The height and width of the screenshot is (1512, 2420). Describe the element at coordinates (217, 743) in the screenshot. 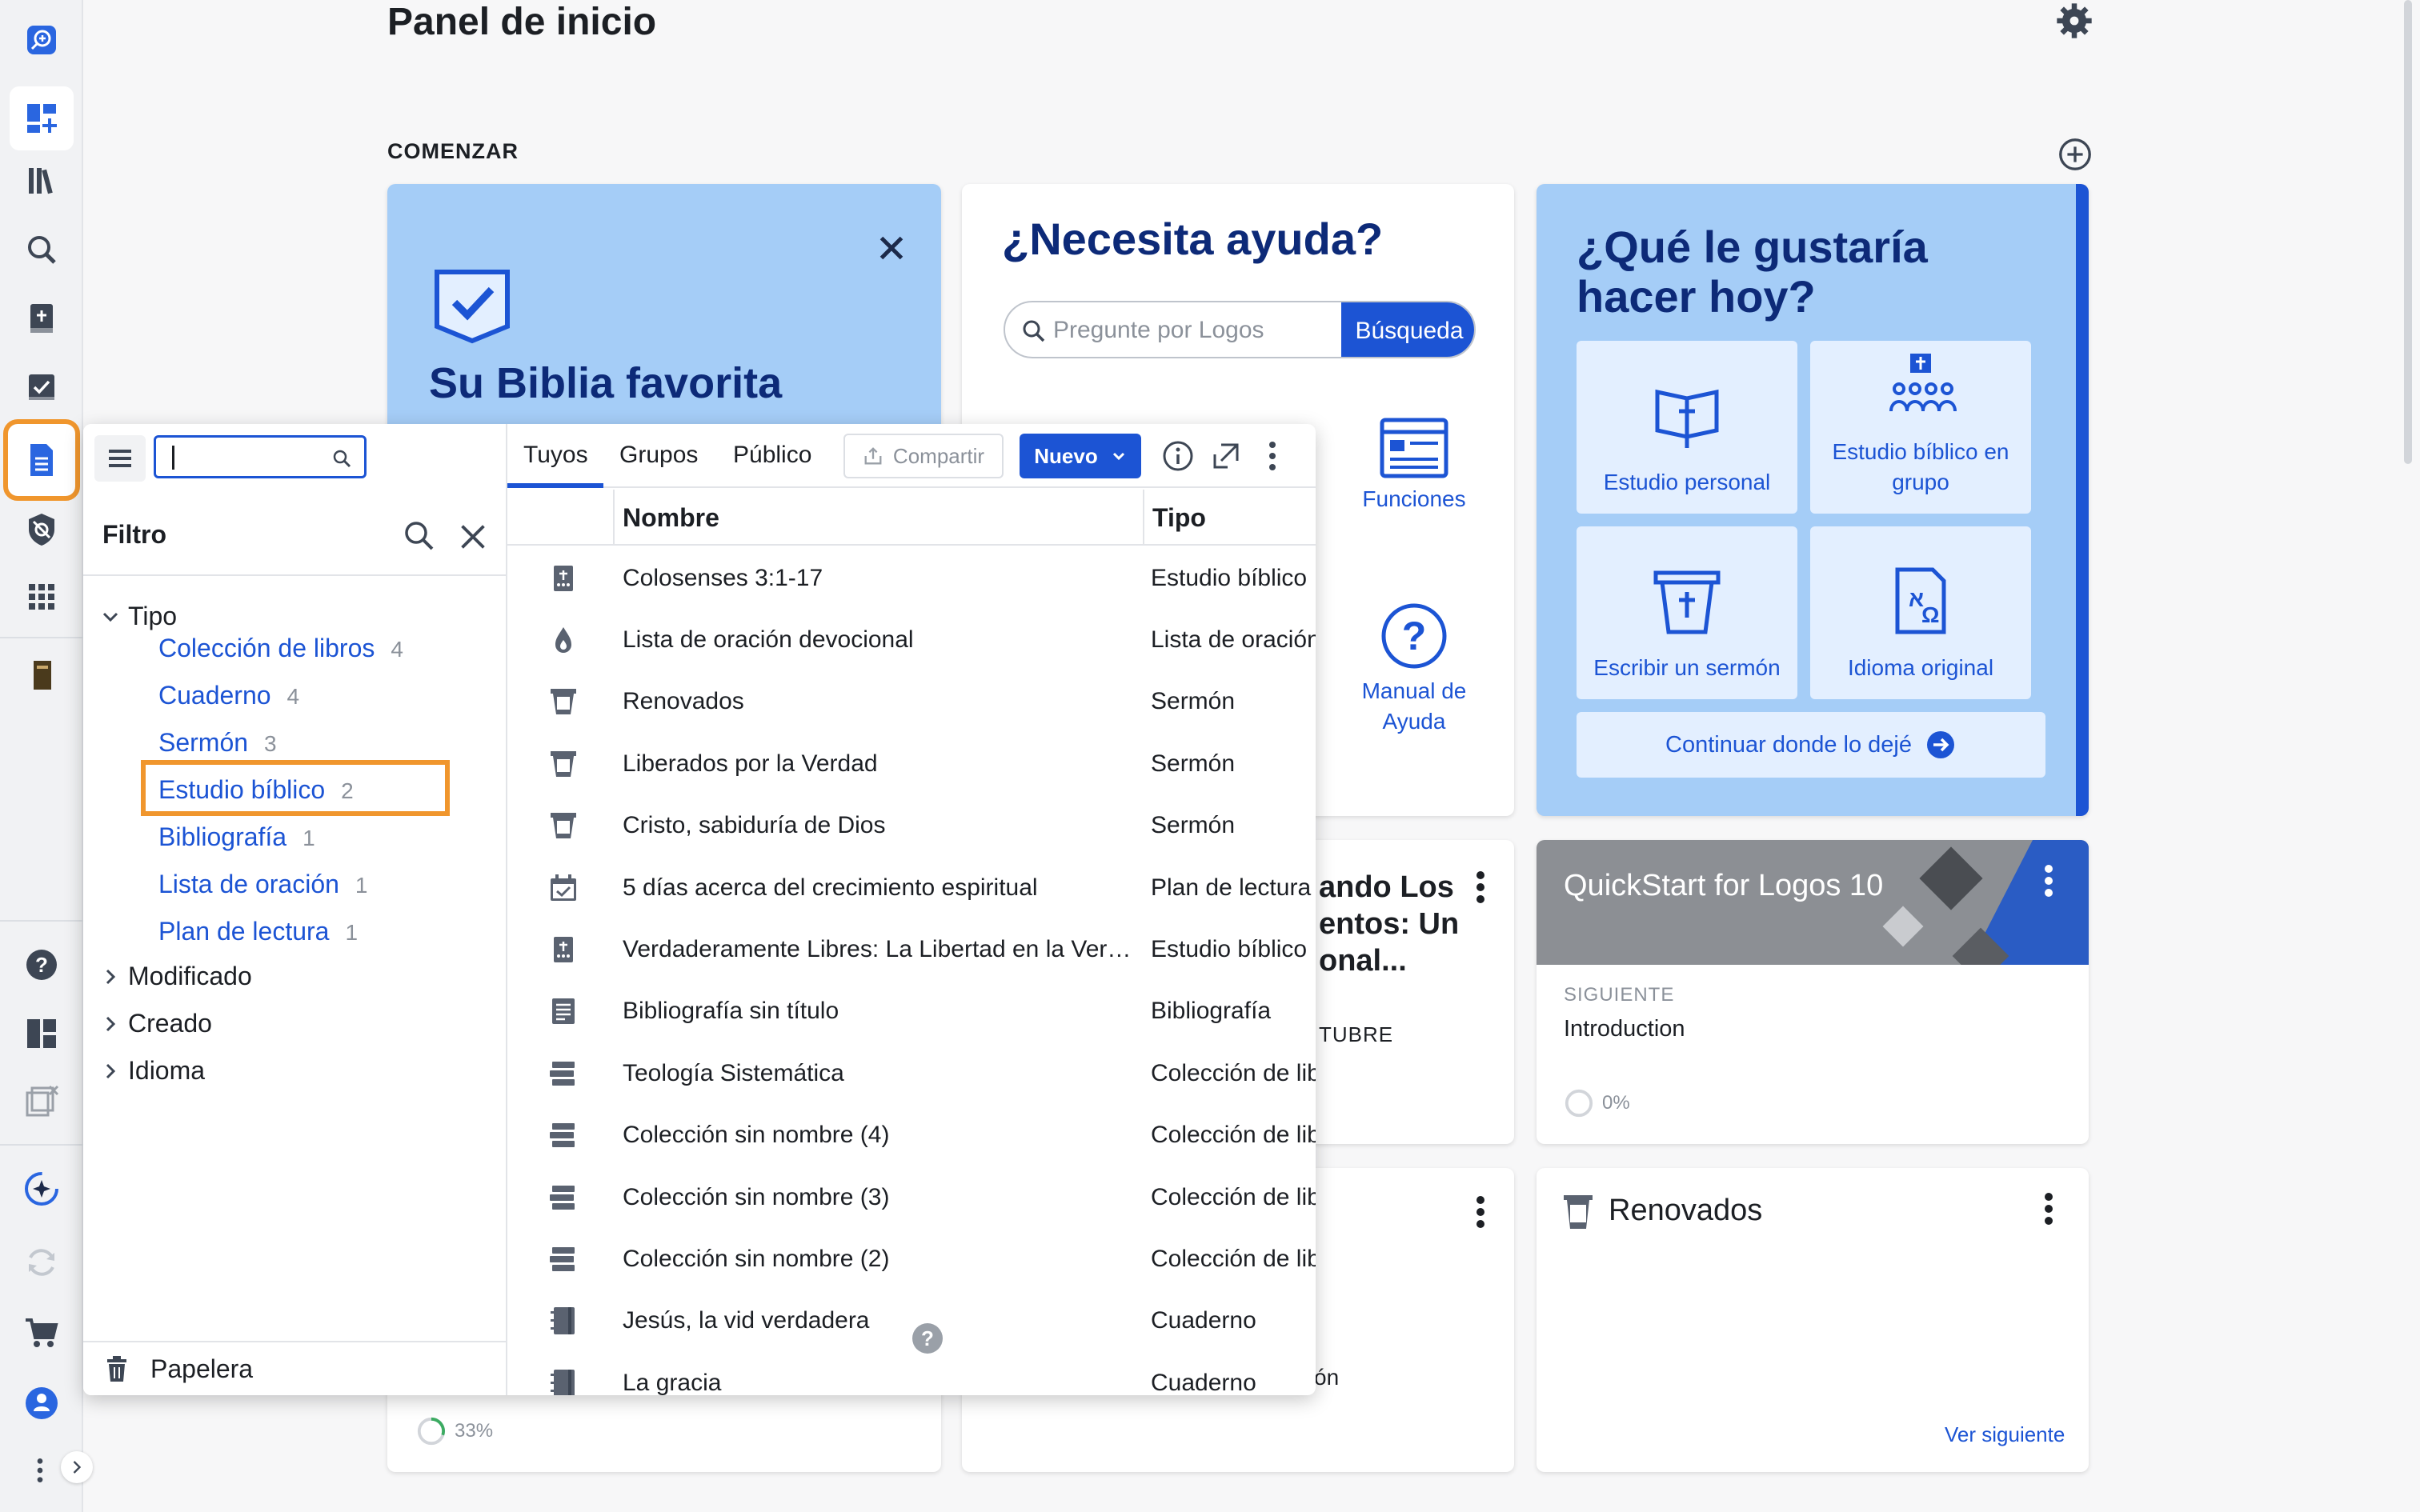

I see `filter-type-item: Sermón 3` at that location.